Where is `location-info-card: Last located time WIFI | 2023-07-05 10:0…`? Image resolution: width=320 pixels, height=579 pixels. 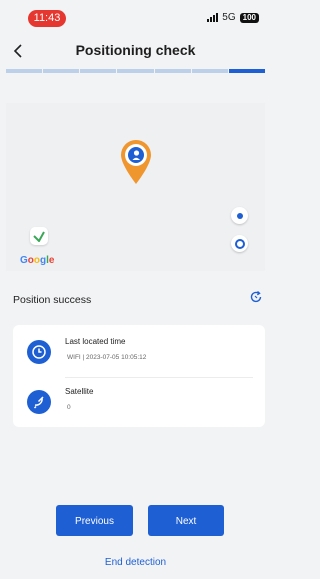 location-info-card: Last located time WIFI | 2023-07-05 10:0… is located at coordinates (139, 376).